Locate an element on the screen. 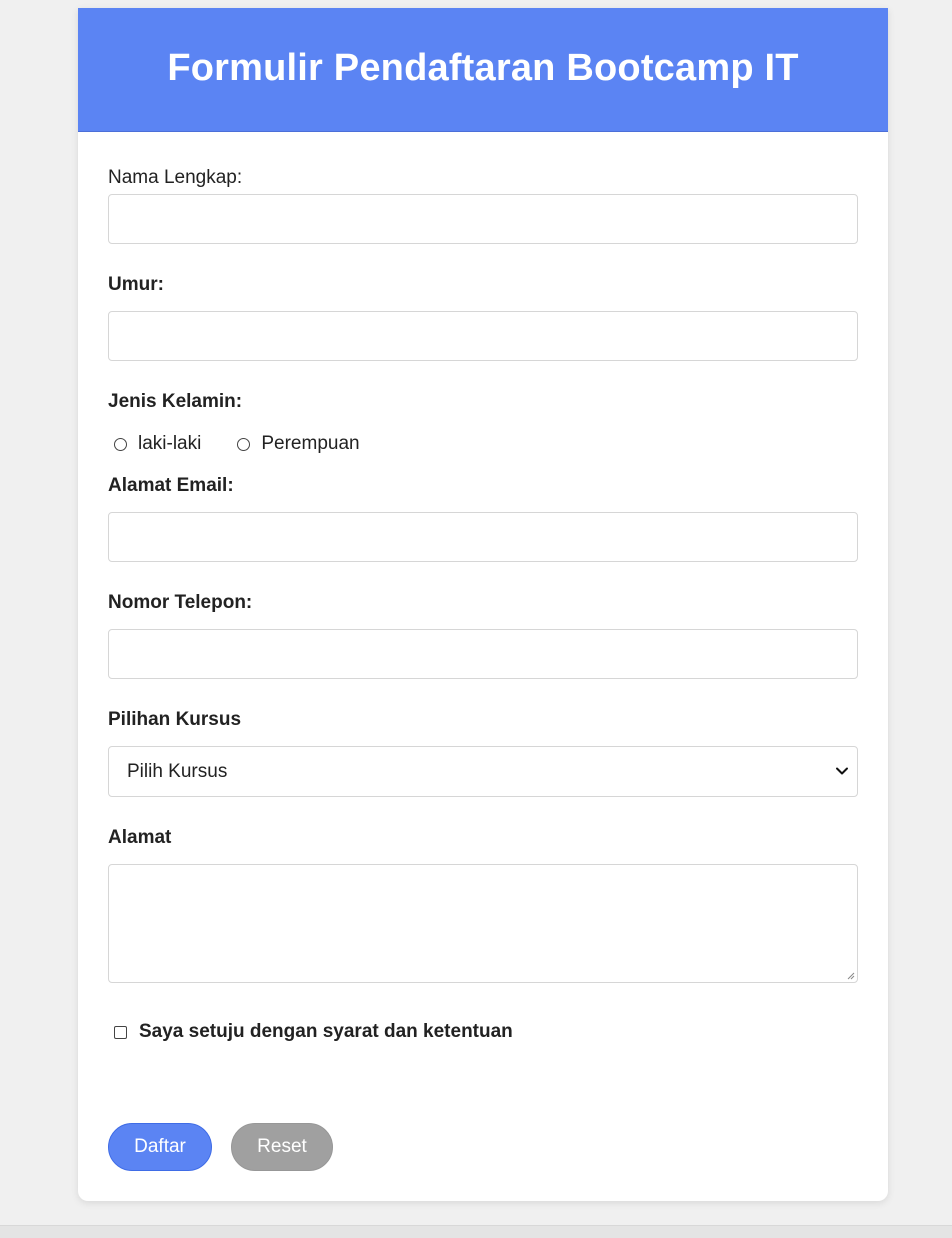  telepon-input is located at coordinates (483, 654).